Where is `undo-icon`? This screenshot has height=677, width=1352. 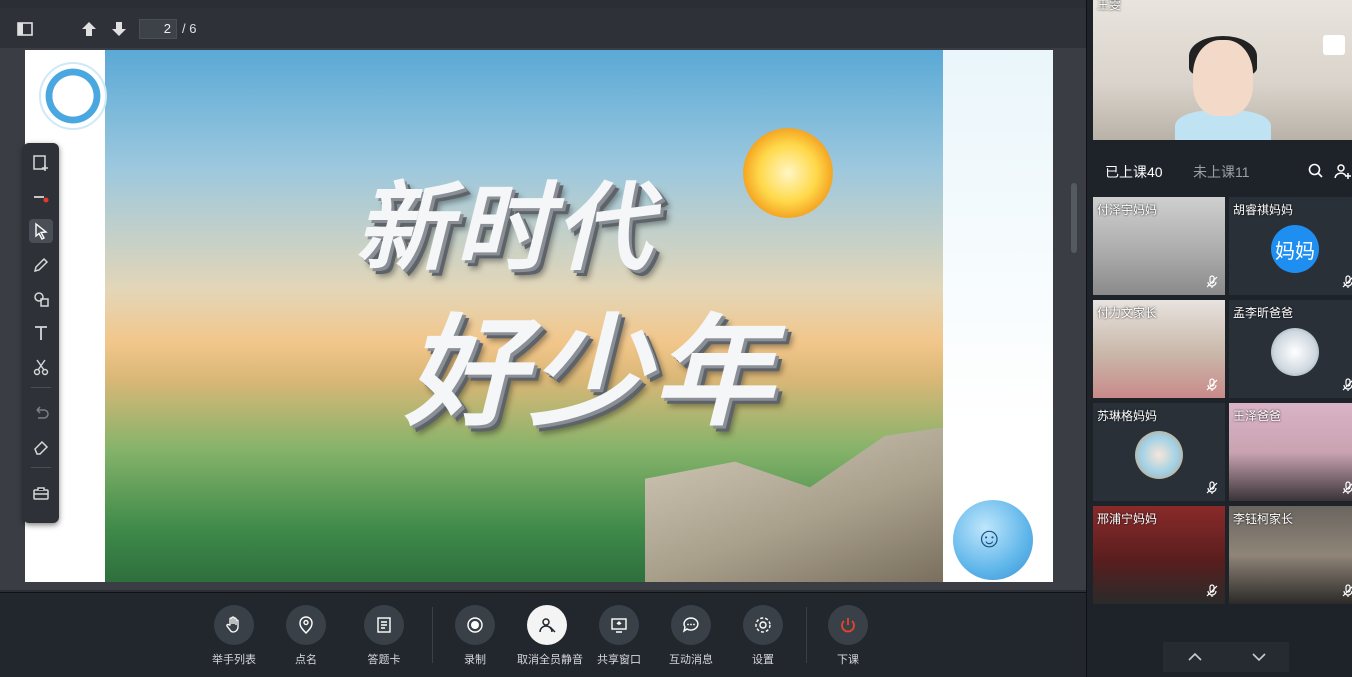 undo-icon is located at coordinates (41, 413).